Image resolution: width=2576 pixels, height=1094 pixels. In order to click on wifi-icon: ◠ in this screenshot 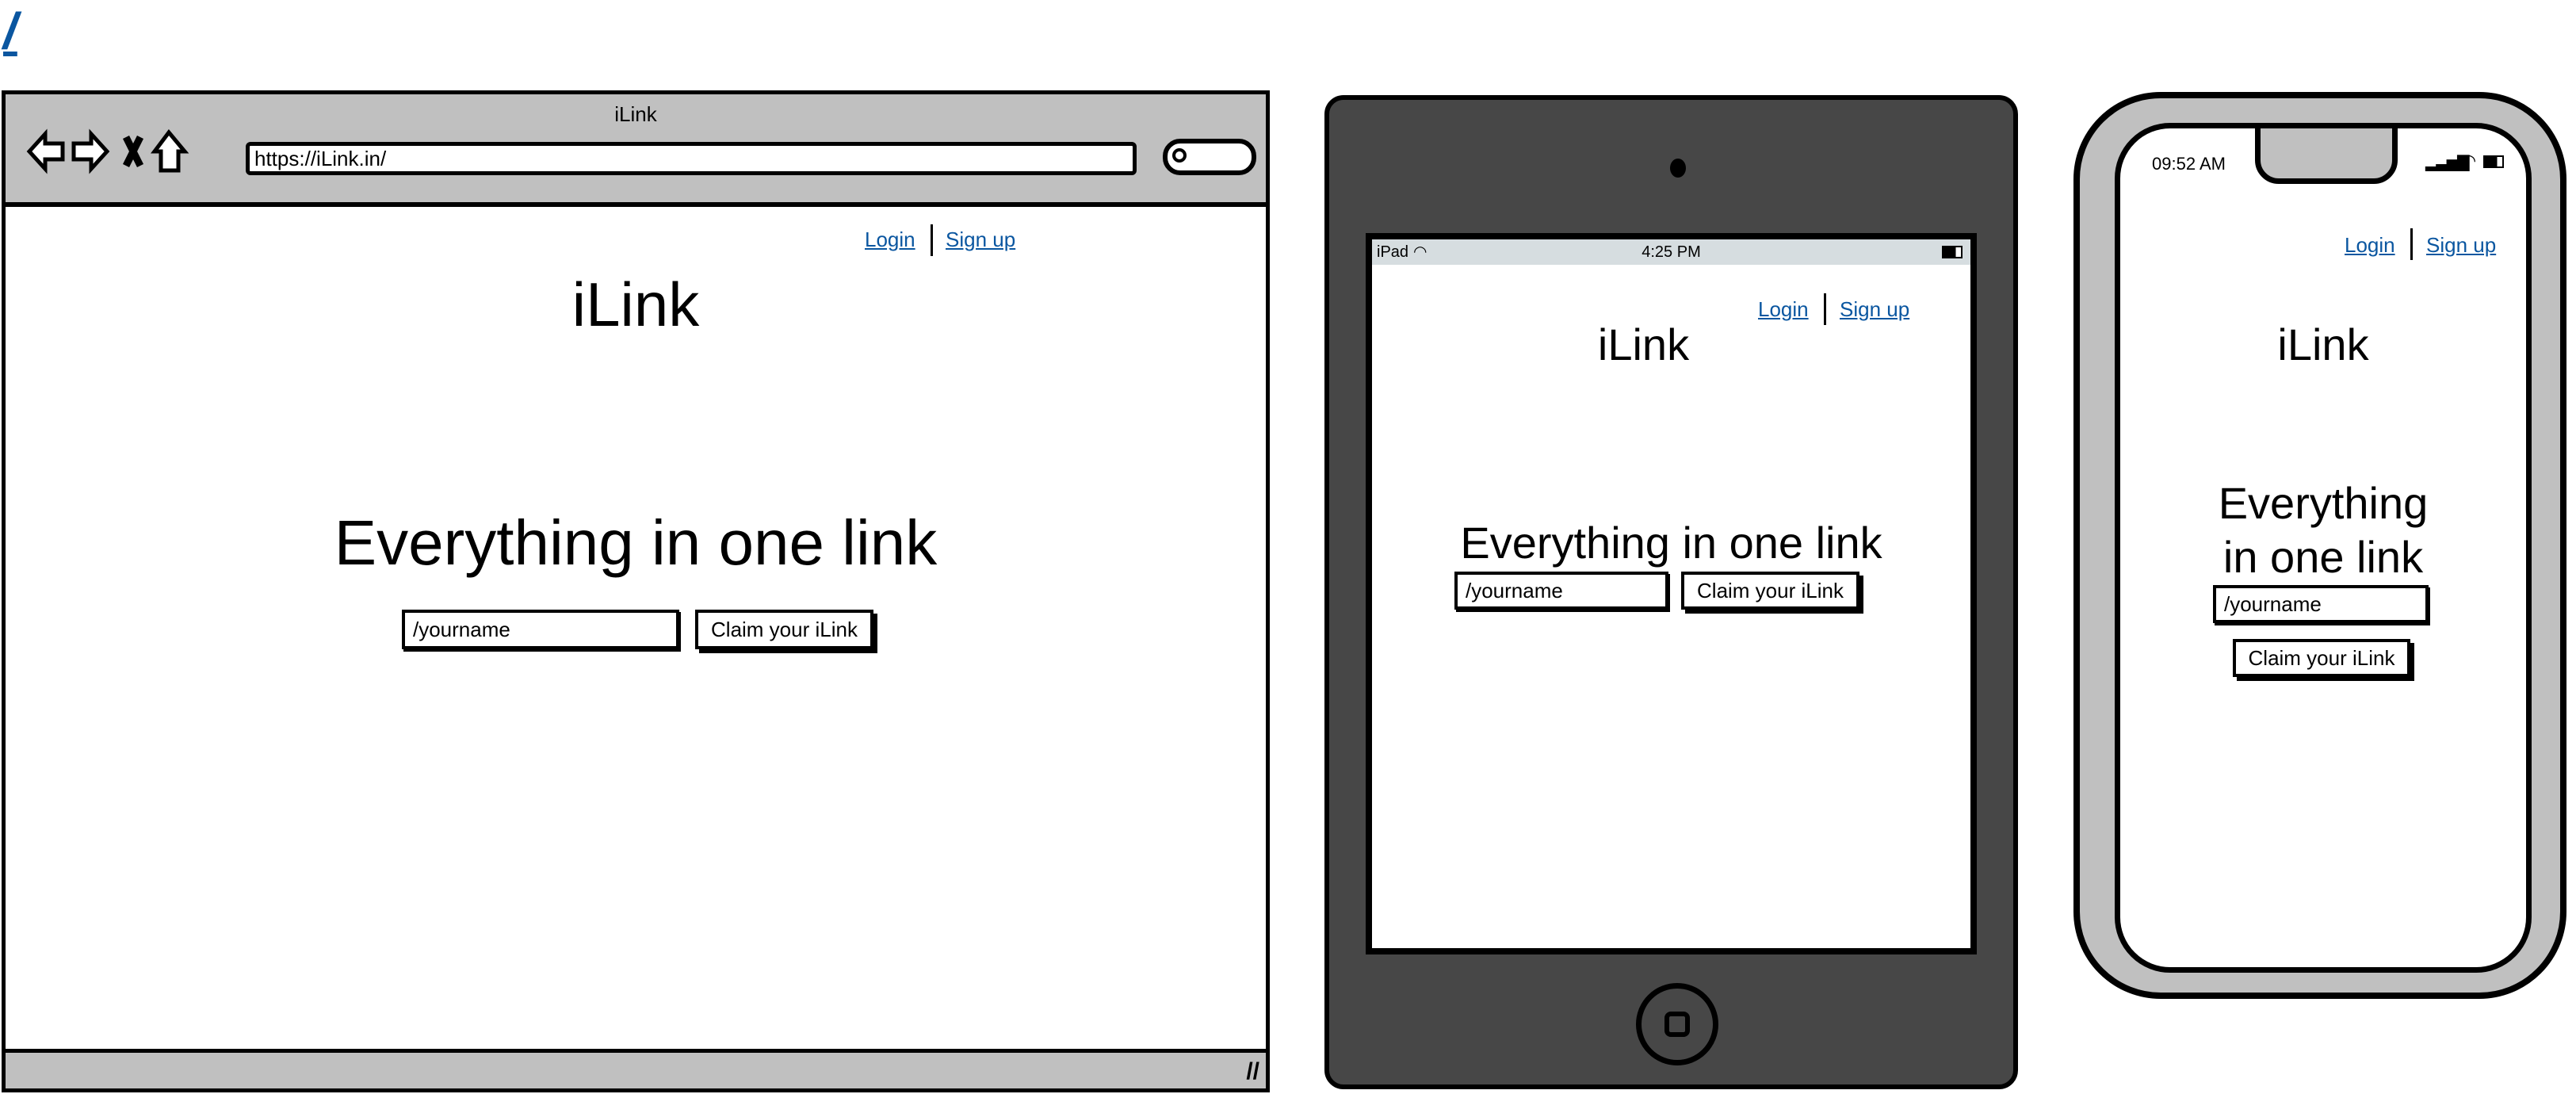, I will do `click(2469, 160)`.